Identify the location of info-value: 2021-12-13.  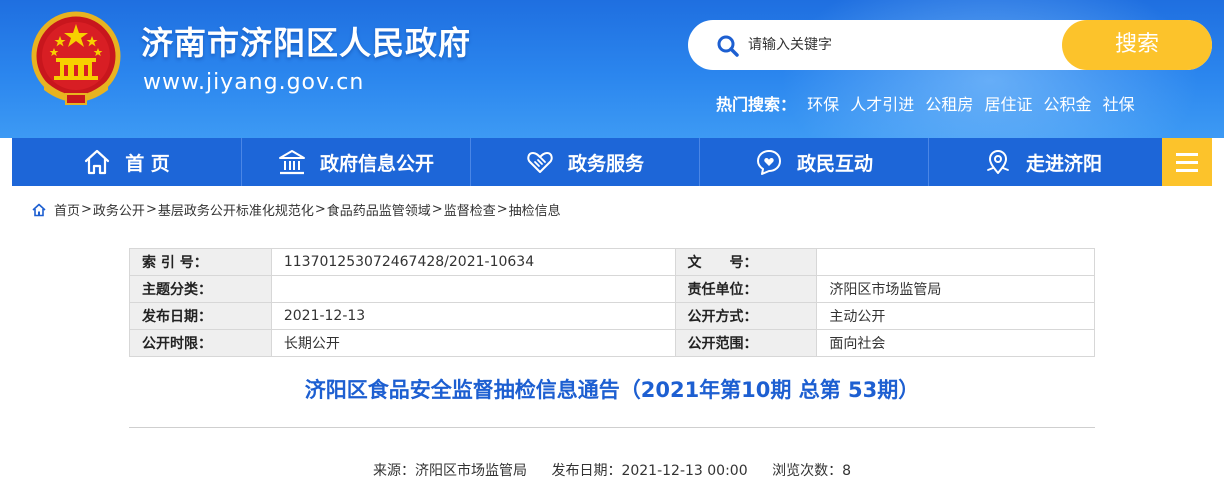
(473, 316).